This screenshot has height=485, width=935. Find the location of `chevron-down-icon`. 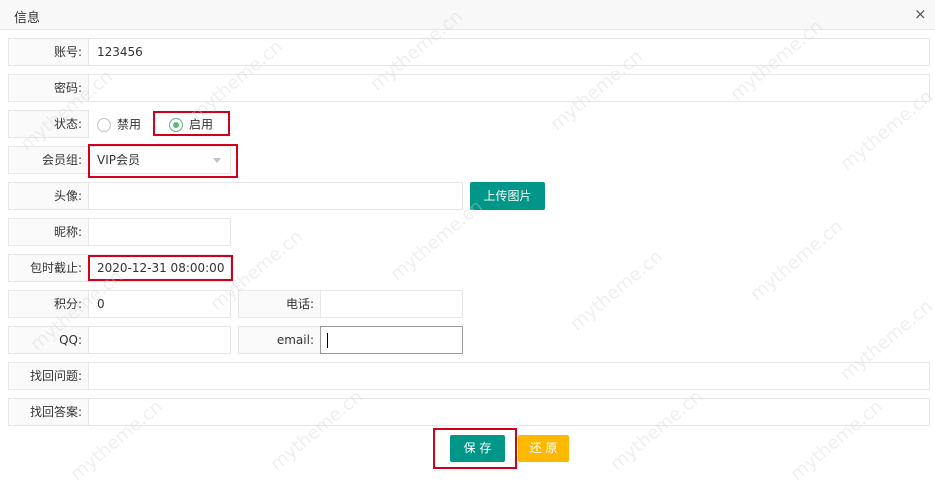

chevron-down-icon is located at coordinates (217, 160).